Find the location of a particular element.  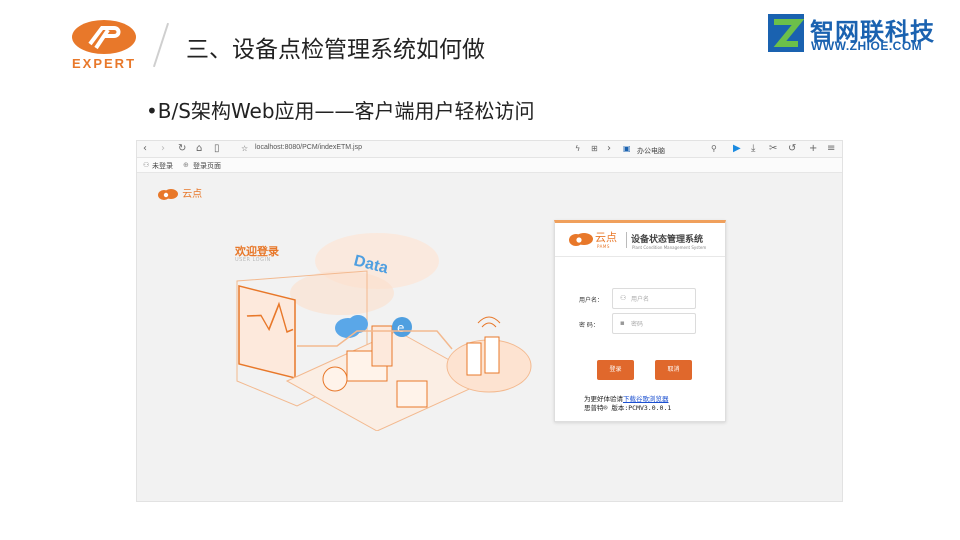

zhioe-logo: 智网联科技 WWW.ZHIOE.COM is located at coordinates (858, 36).